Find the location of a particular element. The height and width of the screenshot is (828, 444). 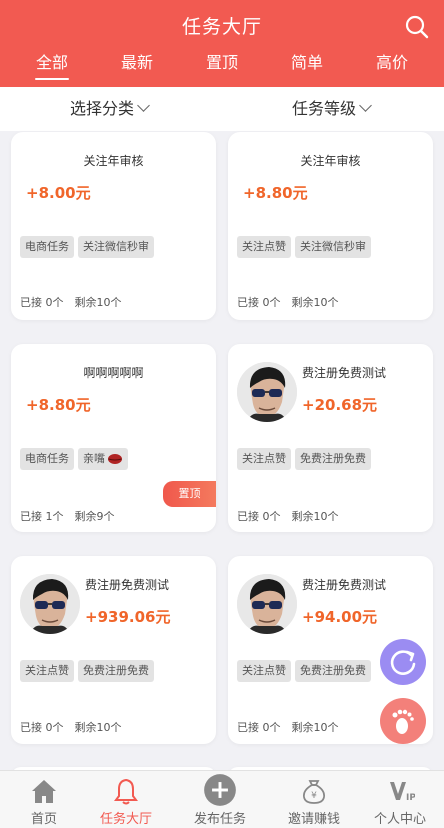

vip-icon: IP is located at coordinates (402, 792).